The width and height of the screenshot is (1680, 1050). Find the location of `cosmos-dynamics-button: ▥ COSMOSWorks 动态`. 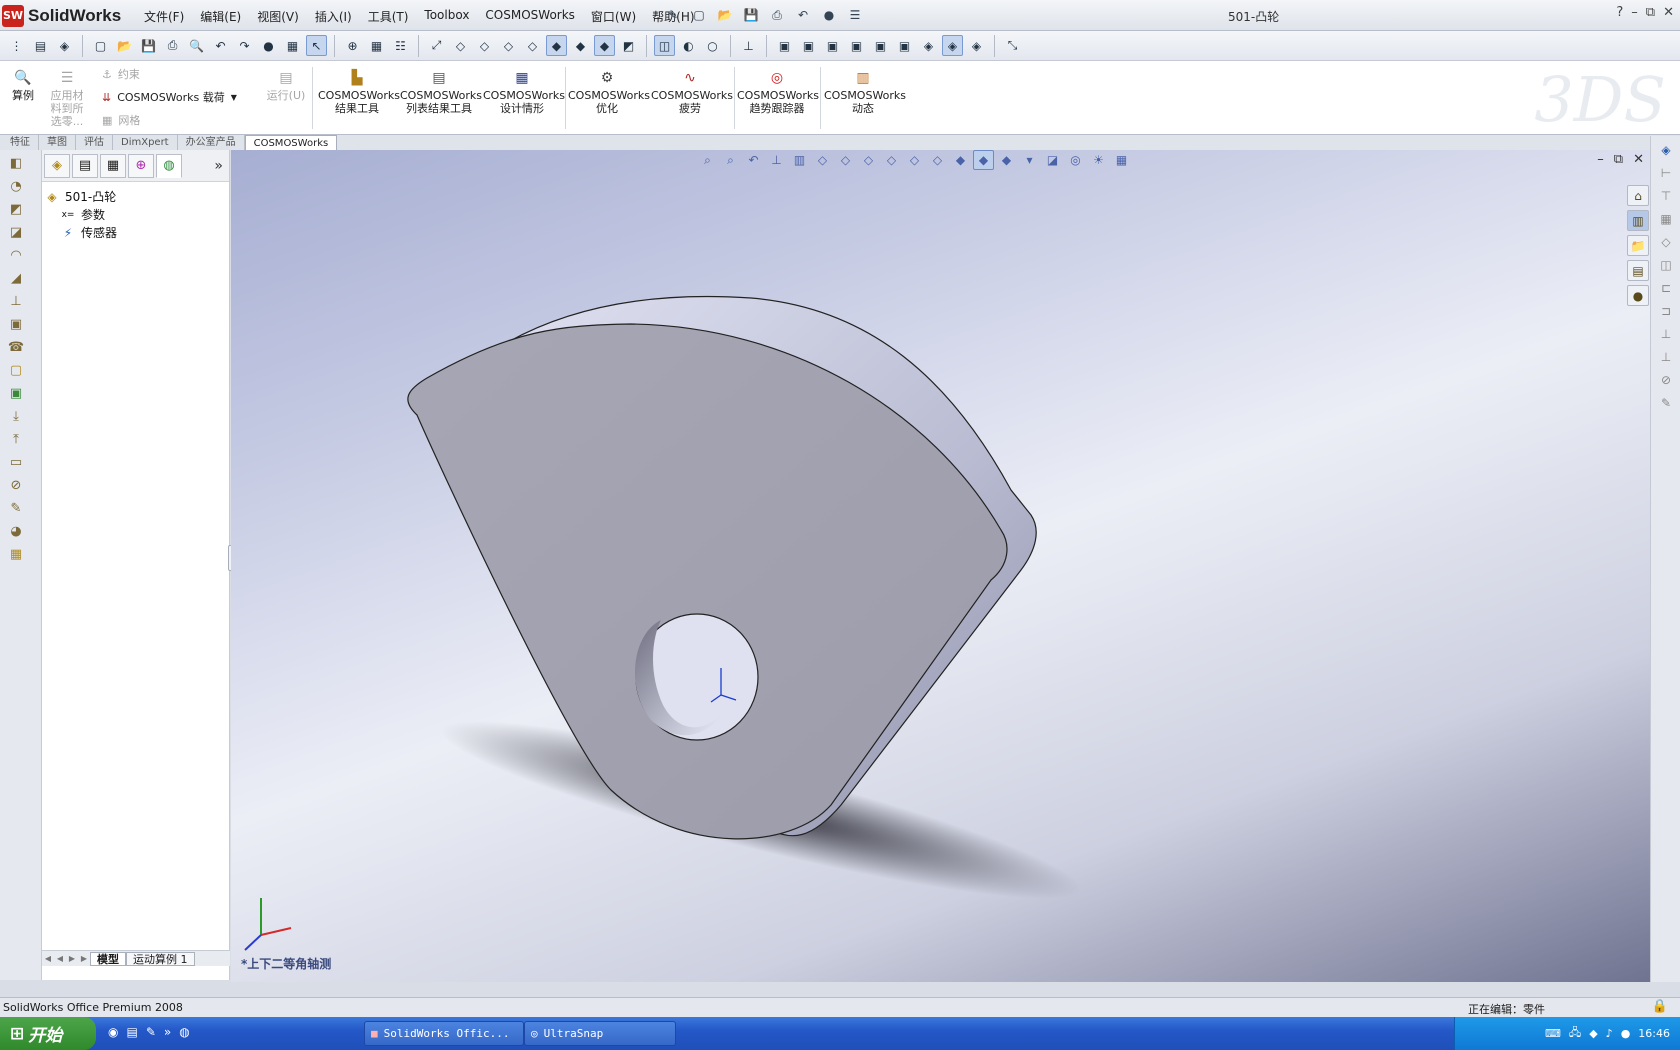

cosmos-dynamics-button: ▥ COSMOSWorks 动态 is located at coordinates (865, 92).